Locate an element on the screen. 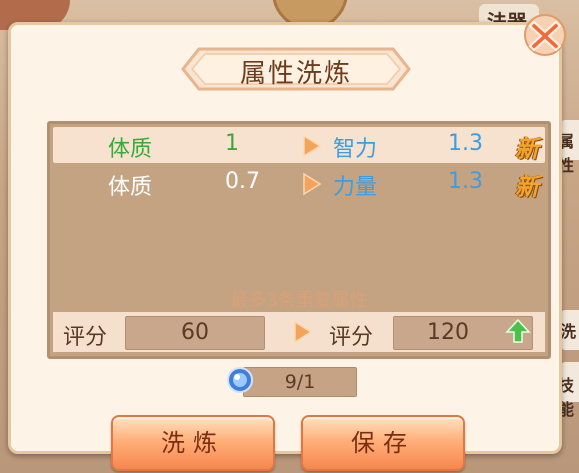 This screenshot has height=473, width=579. new-attribute-name: 力量 is located at coordinates (355, 187).